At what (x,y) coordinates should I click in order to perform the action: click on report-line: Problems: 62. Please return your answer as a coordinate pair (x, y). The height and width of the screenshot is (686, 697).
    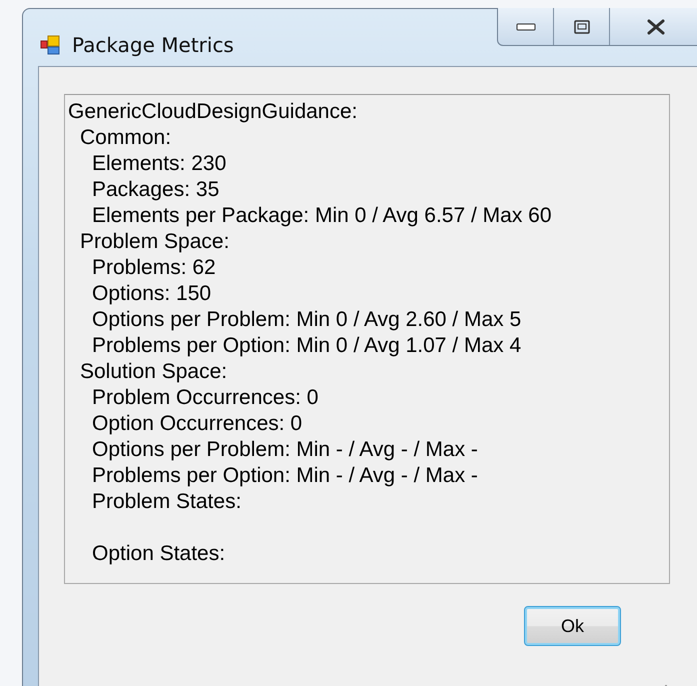
    Looking at the image, I should click on (153, 268).